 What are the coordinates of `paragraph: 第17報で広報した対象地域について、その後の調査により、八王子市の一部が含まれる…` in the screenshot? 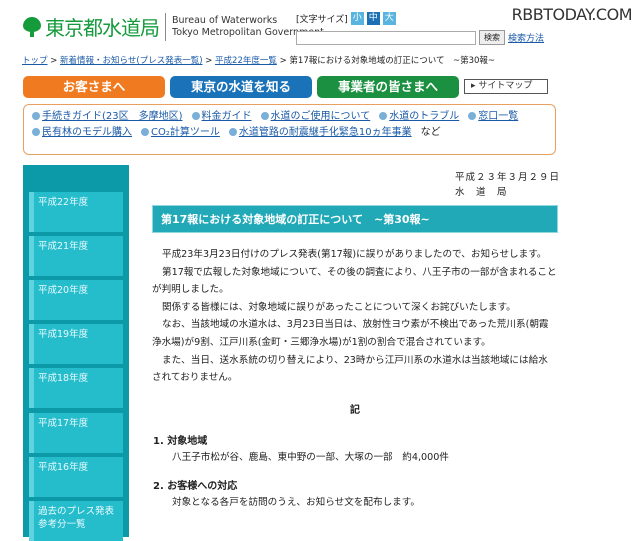 It's located at (354, 281).